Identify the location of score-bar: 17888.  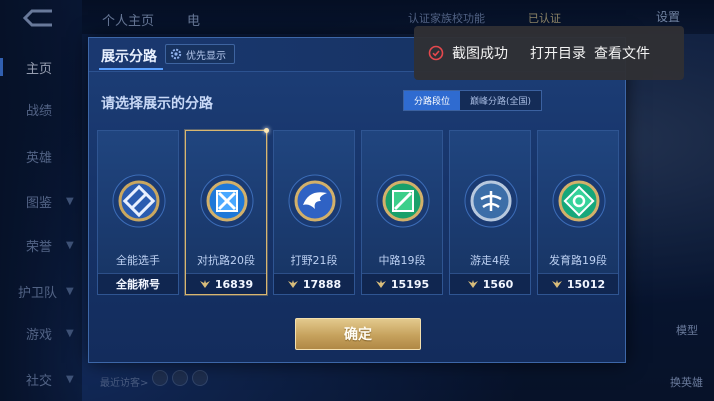
(314, 283).